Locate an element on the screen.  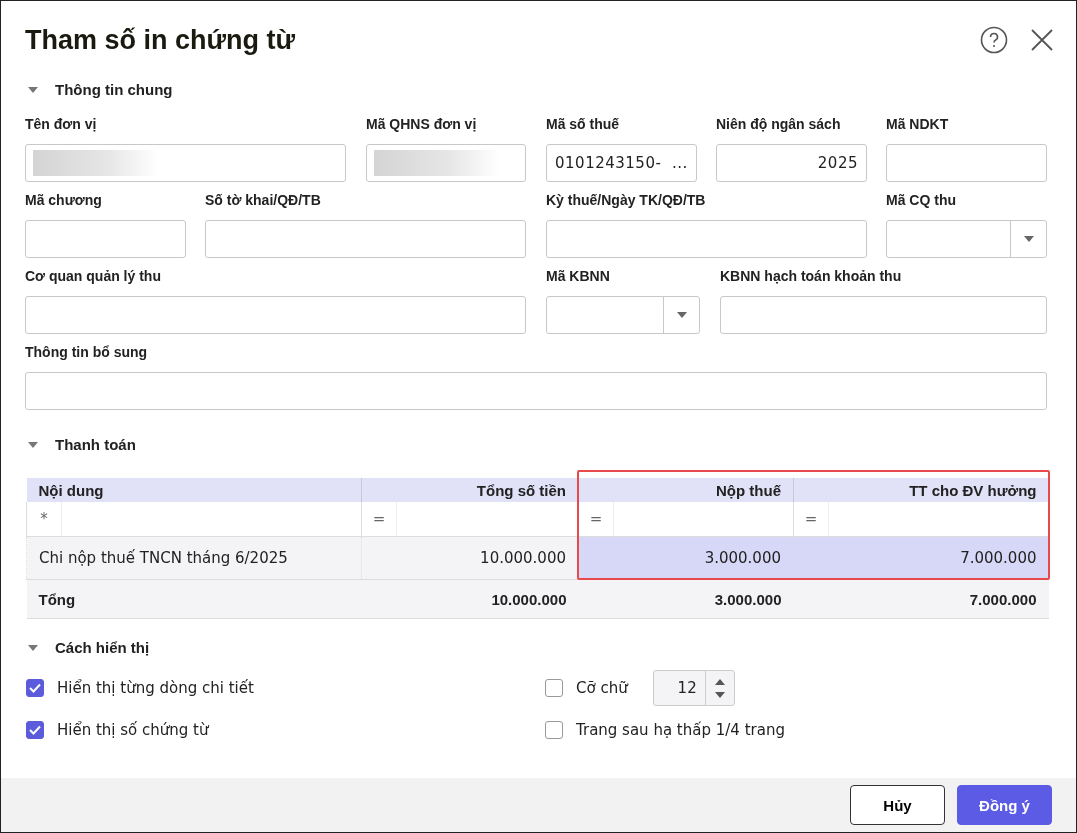
column-header: TT cho ĐV hưởng is located at coordinates (921, 490).